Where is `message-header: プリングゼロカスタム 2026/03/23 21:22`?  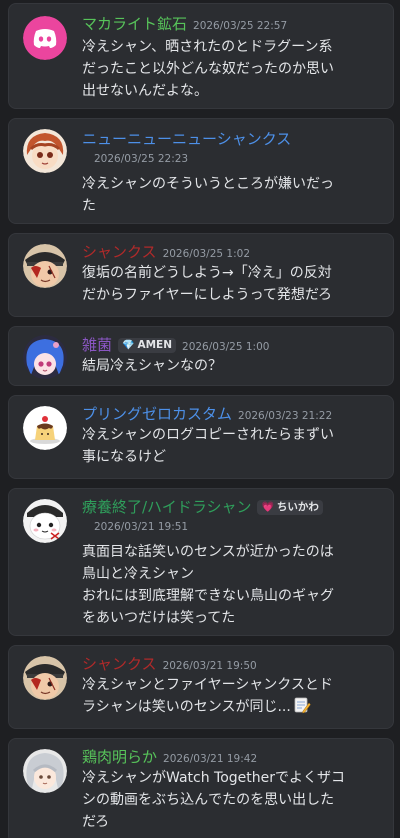 message-header: プリングゼロカスタム 2026/03/23 21:22 is located at coordinates (233, 414).